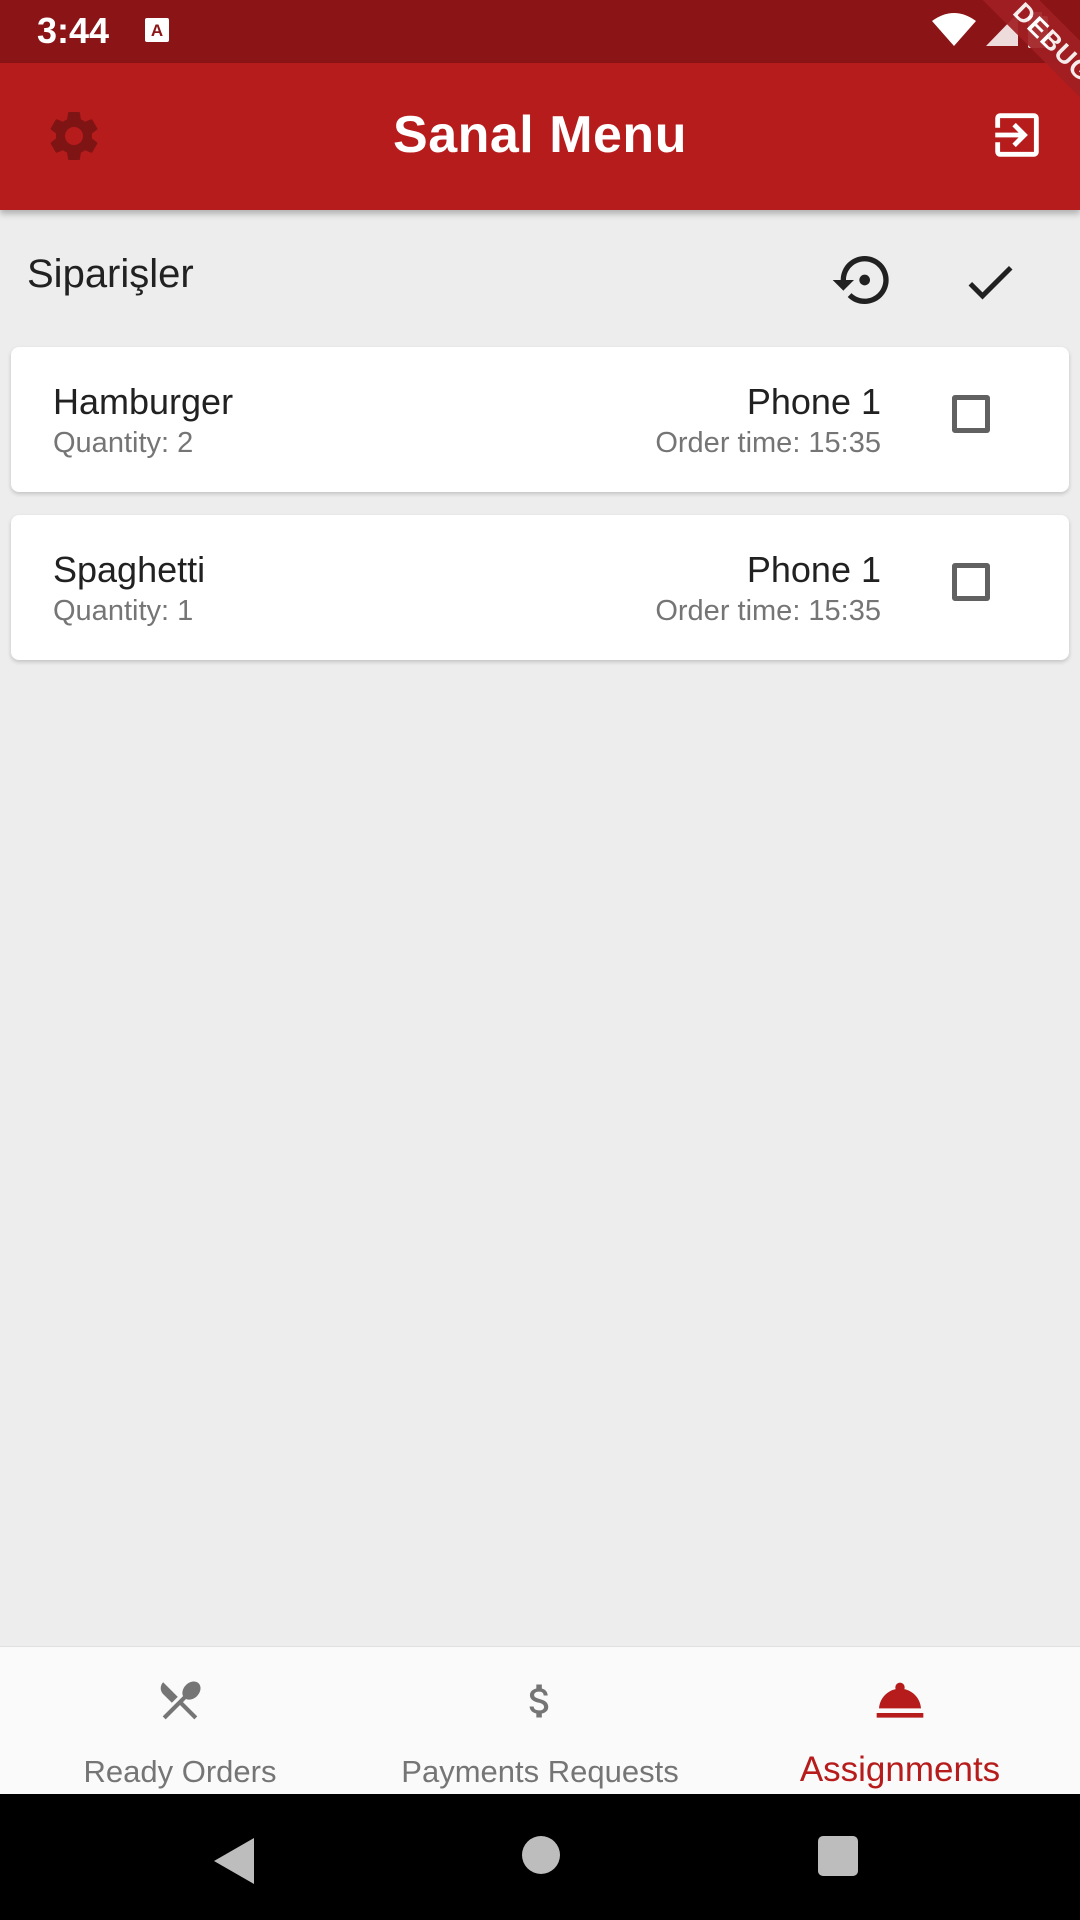 The image size is (1080, 1920). I want to click on app-bar: Sanal Menu, so click(540, 136).